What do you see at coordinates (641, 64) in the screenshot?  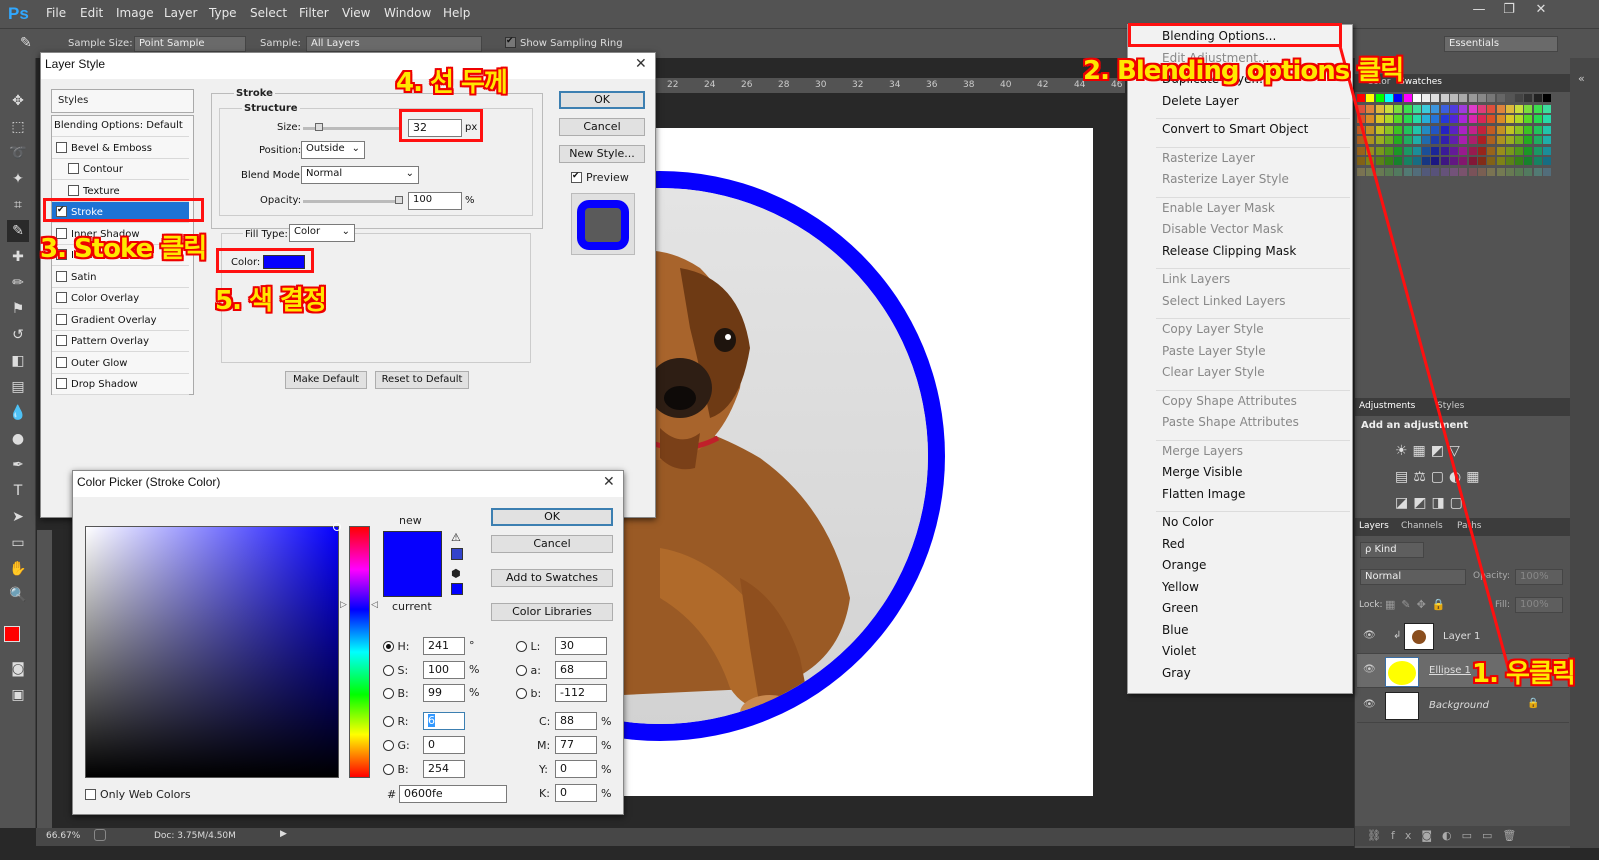 I see `close-icon: ✕` at bounding box center [641, 64].